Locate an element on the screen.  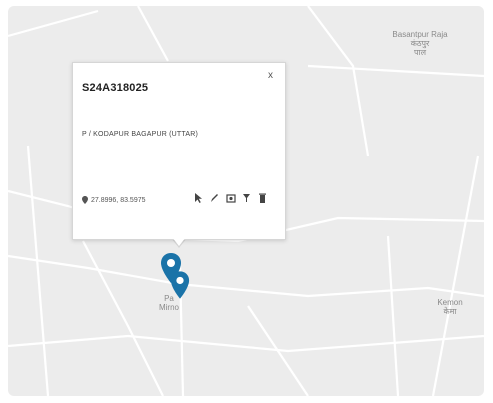
popup-address: P / KODAPUR BAGAPUR (UTTAR) is located at coordinates (140, 134).